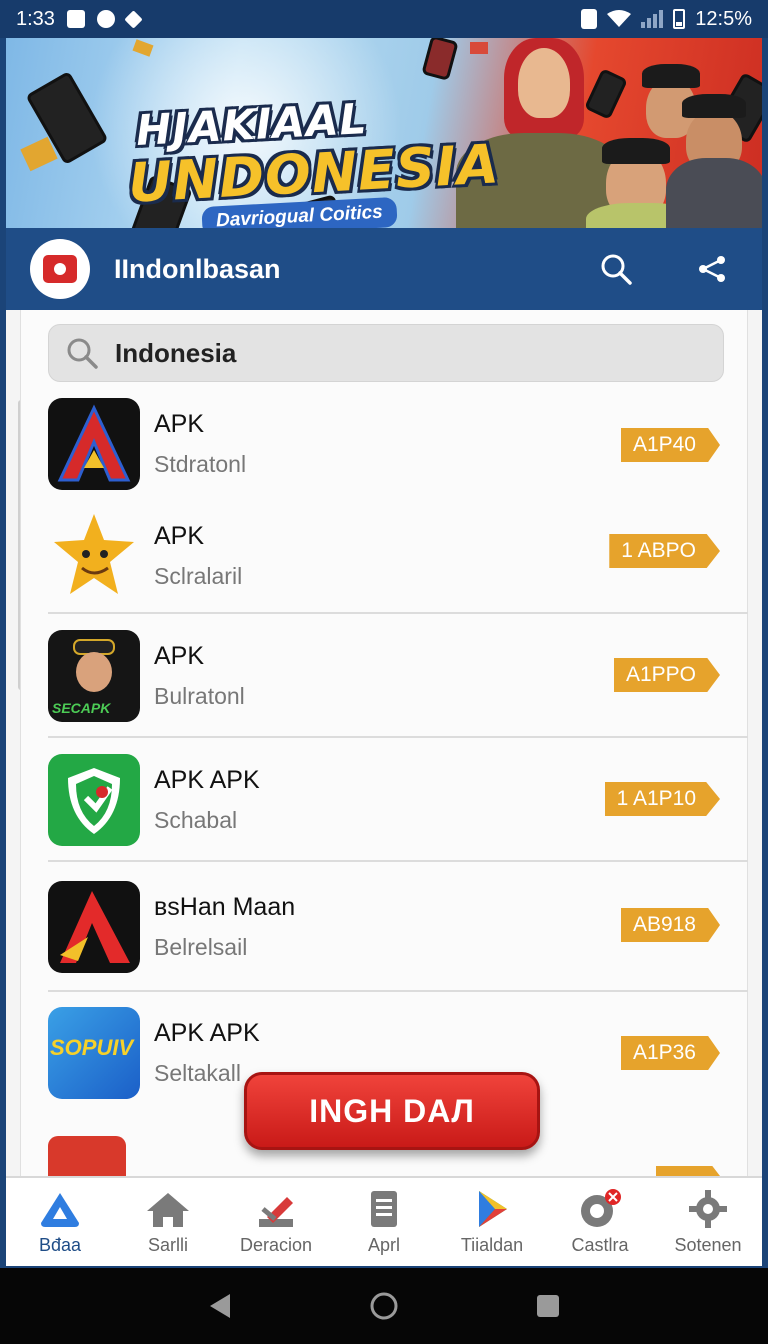 The width and height of the screenshot is (768, 1344). What do you see at coordinates (670, 445) in the screenshot?
I see `version-tag: A1P40` at bounding box center [670, 445].